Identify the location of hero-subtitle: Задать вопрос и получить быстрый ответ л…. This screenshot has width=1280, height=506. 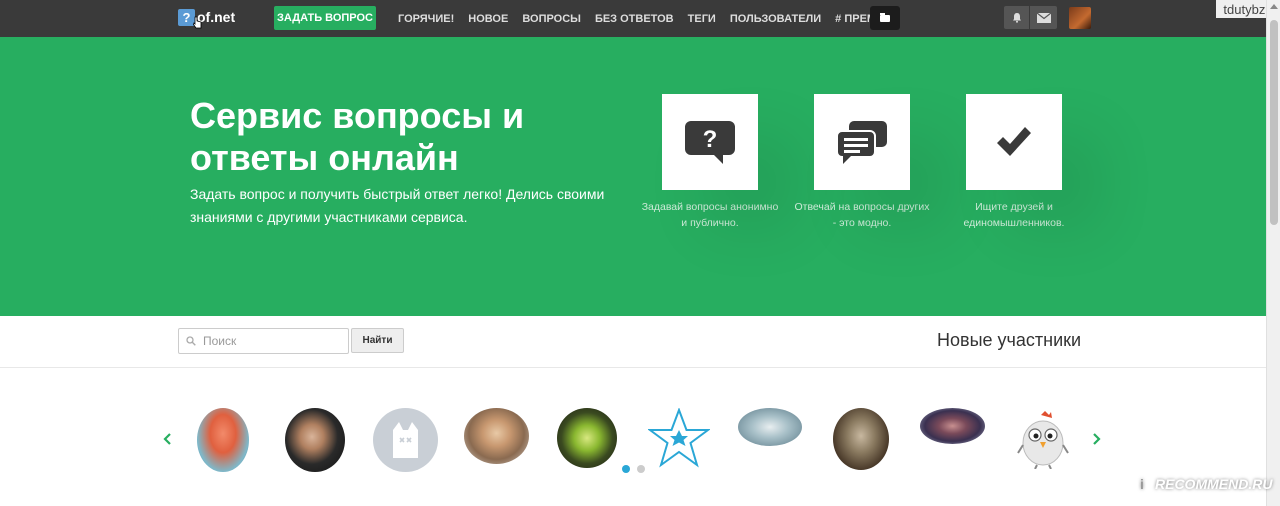
(397, 205).